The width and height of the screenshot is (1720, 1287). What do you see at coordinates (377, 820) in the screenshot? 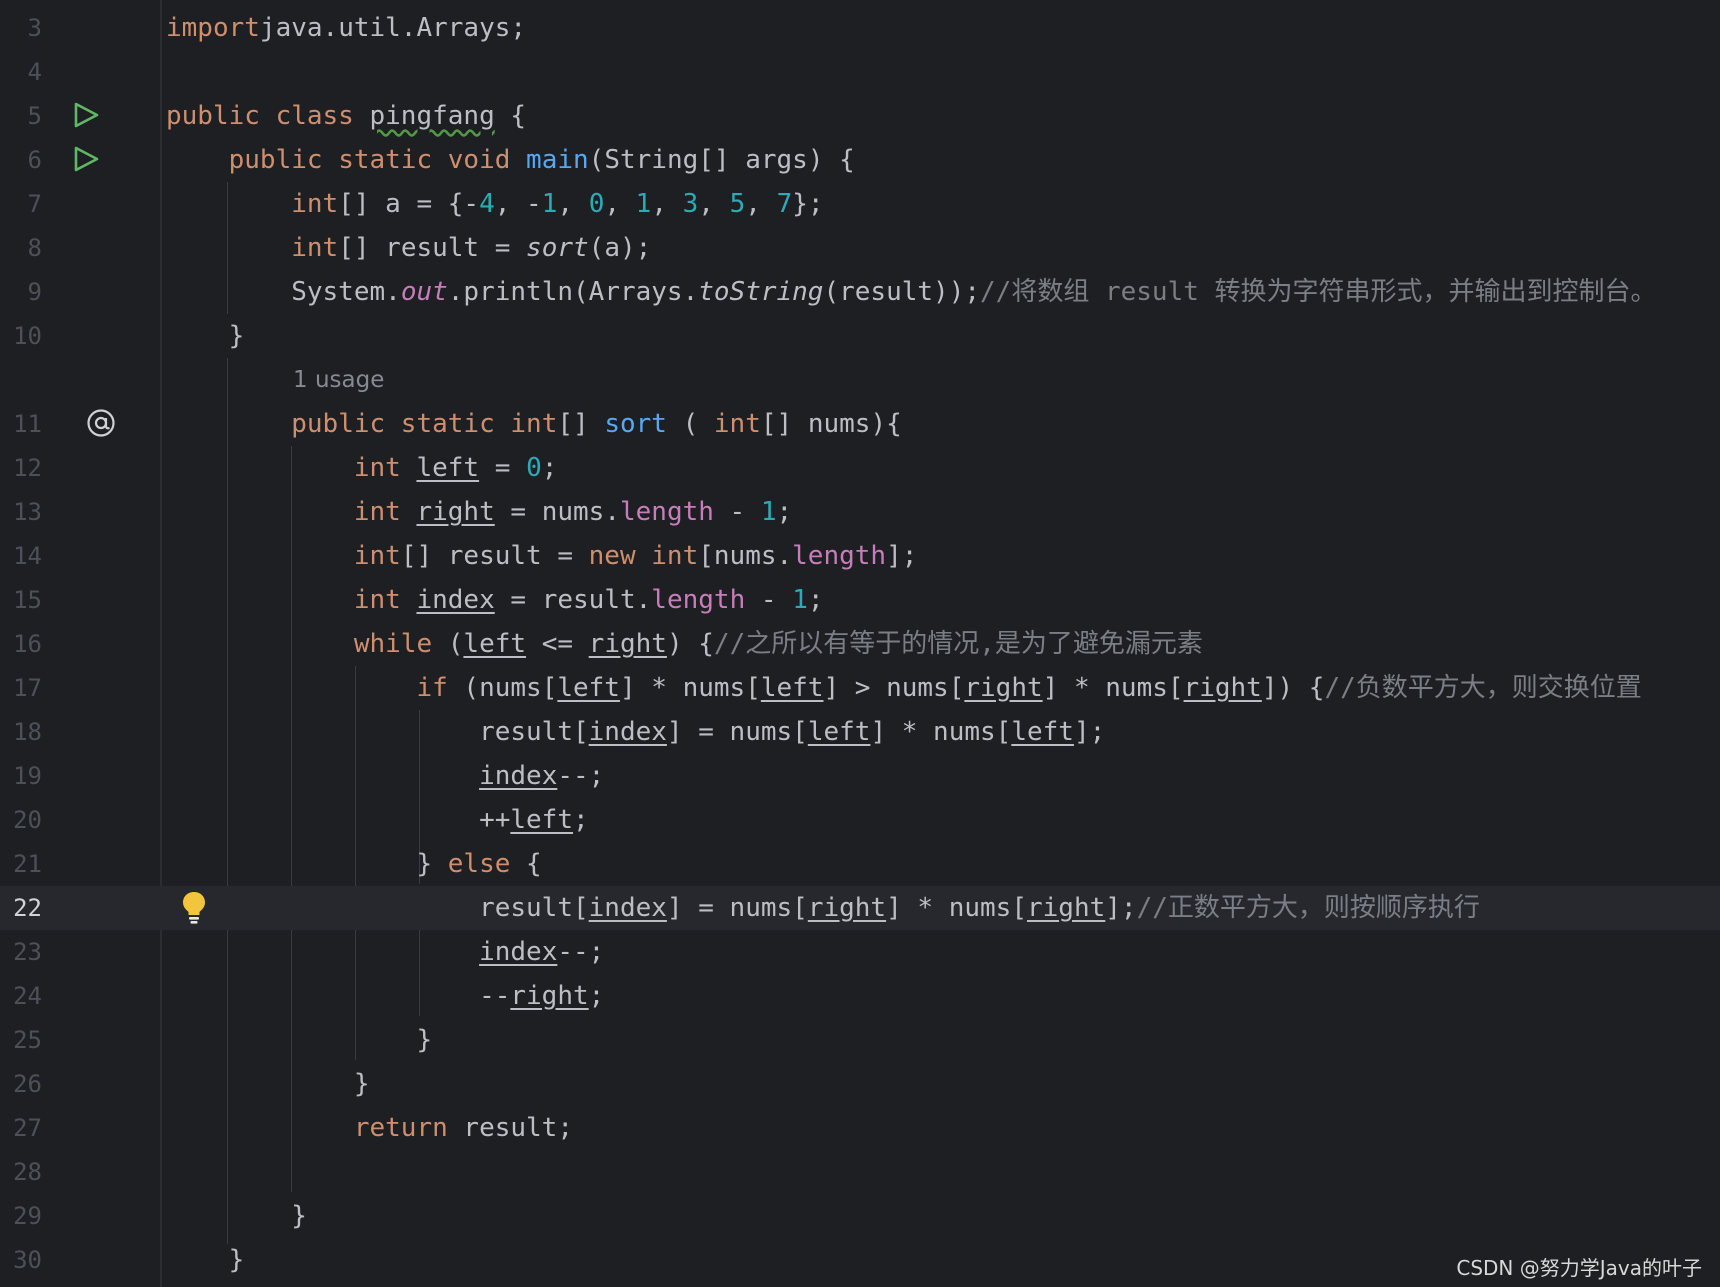
I see `code-text: ++left;` at bounding box center [377, 820].